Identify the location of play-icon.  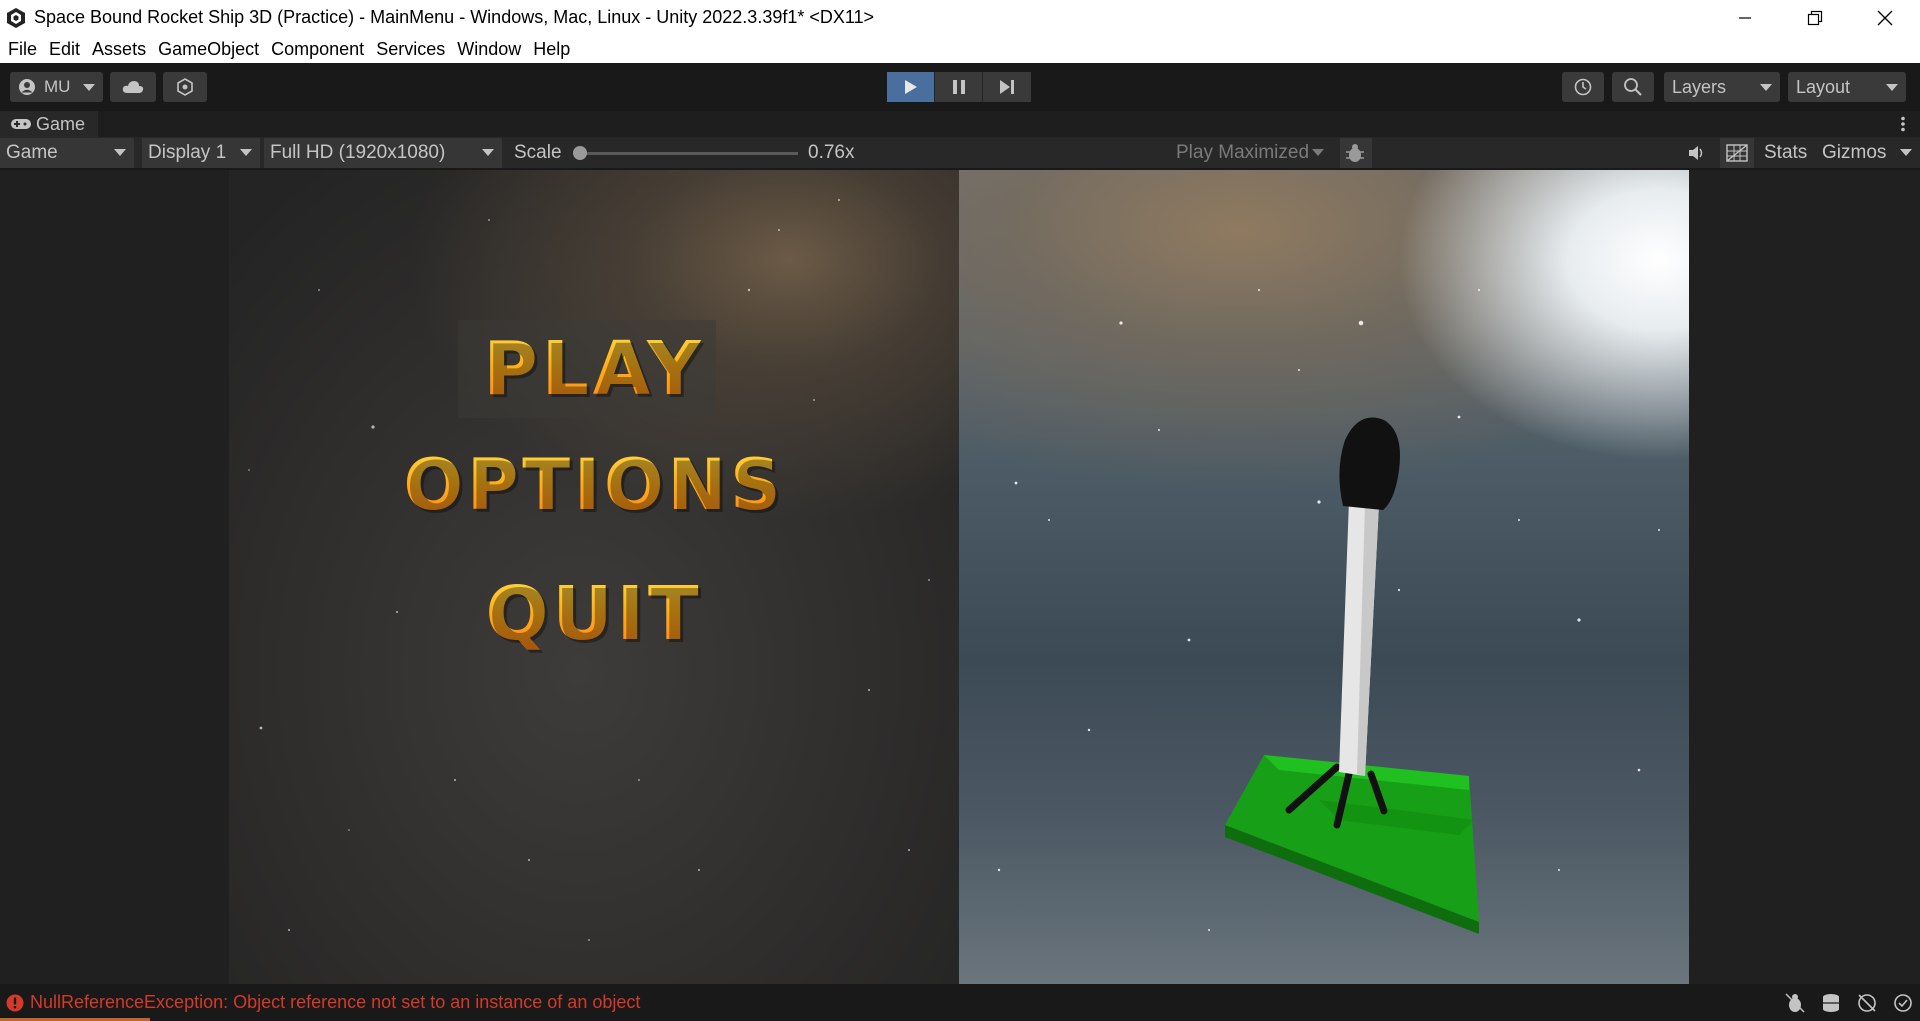
(910, 87).